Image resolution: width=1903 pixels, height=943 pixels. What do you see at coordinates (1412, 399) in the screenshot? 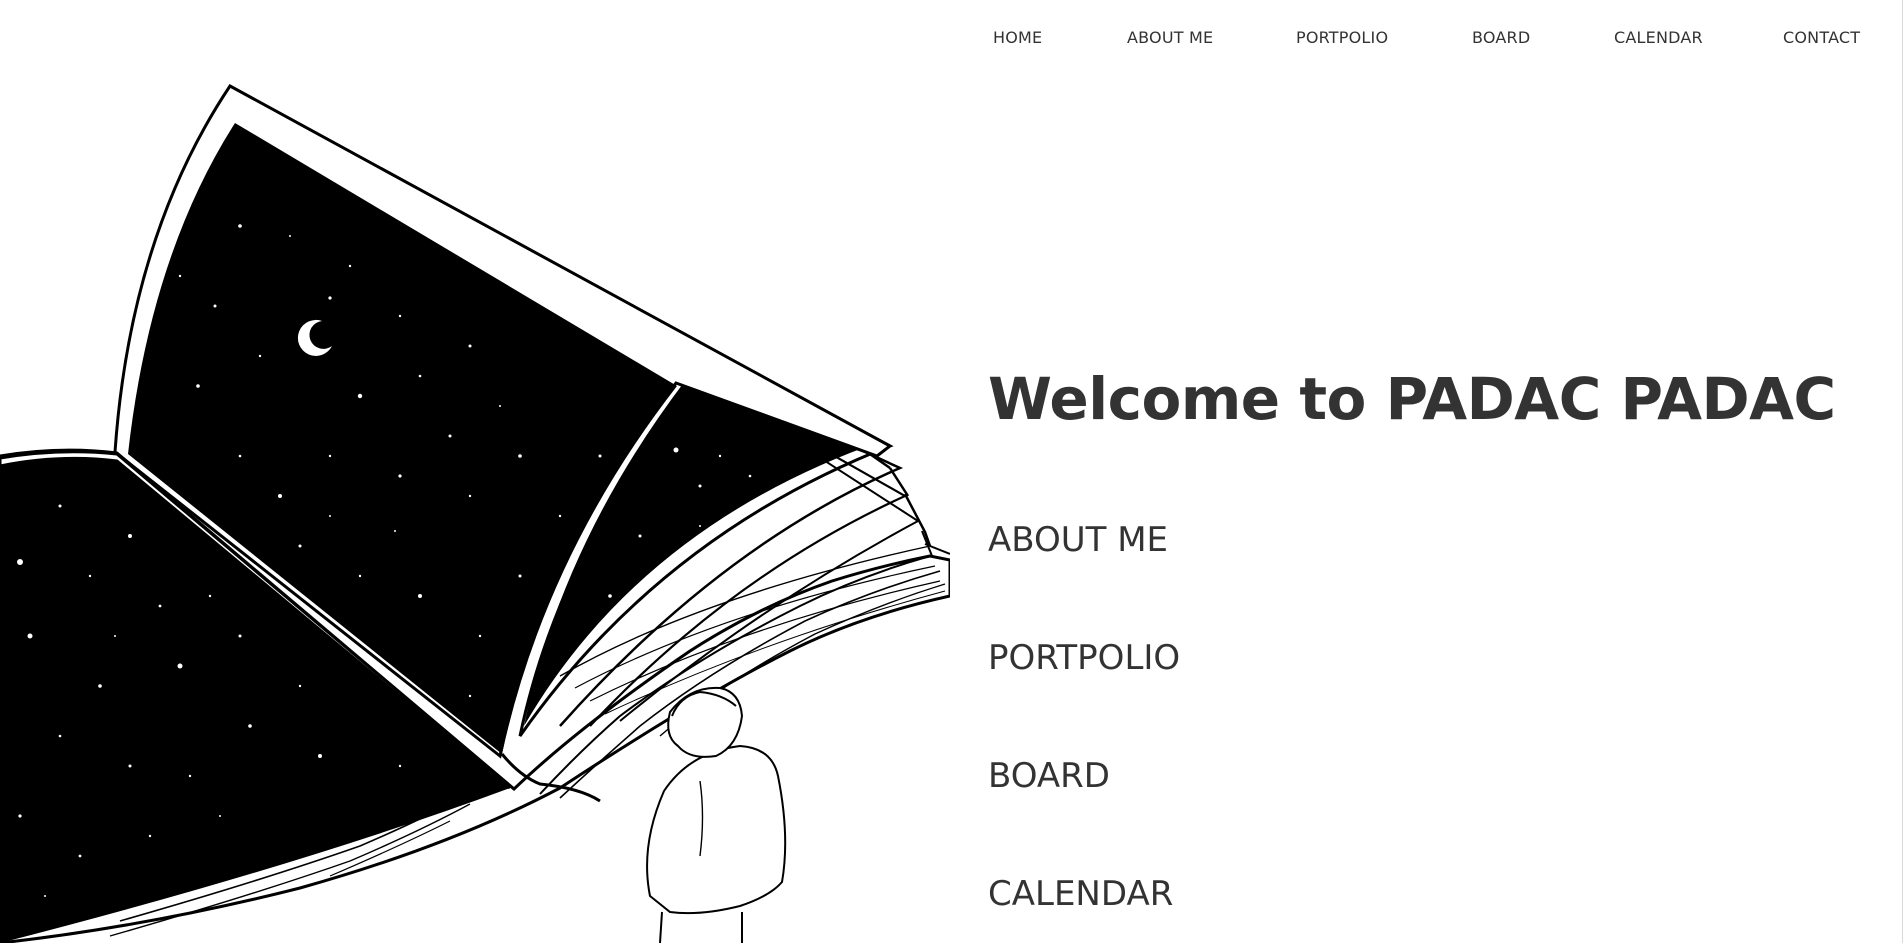
I see `page-title: Welcome to PADAC PADAC` at bounding box center [1412, 399].